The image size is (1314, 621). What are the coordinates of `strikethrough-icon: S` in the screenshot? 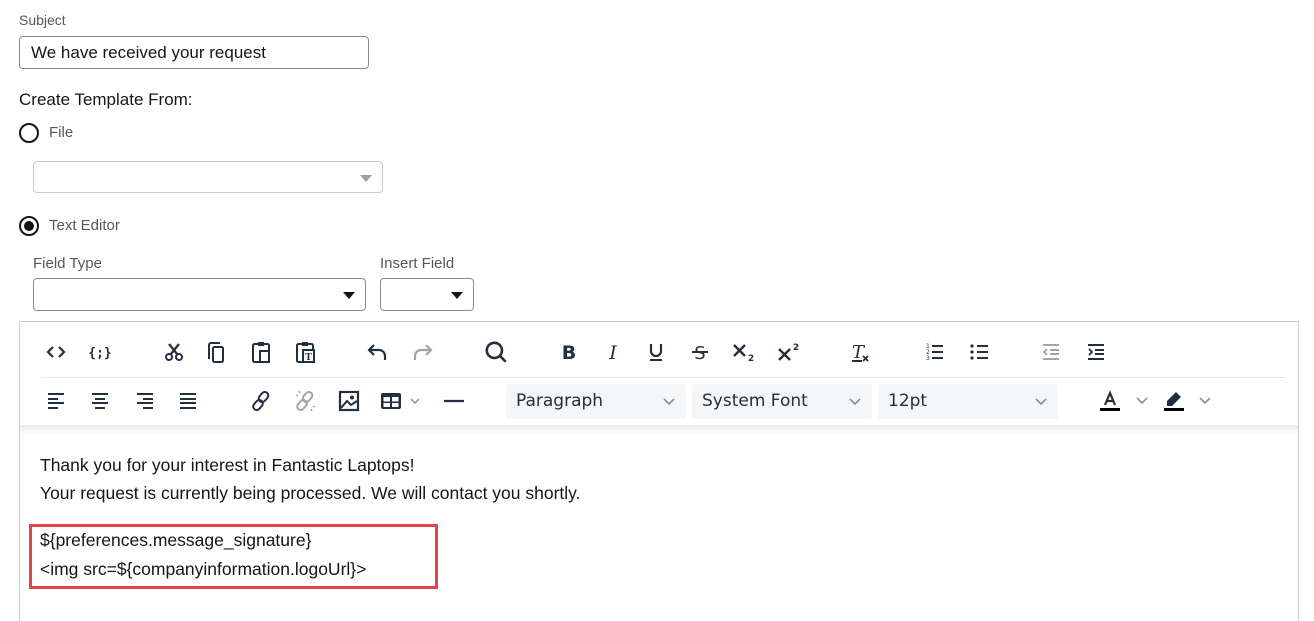 It's located at (700, 353).